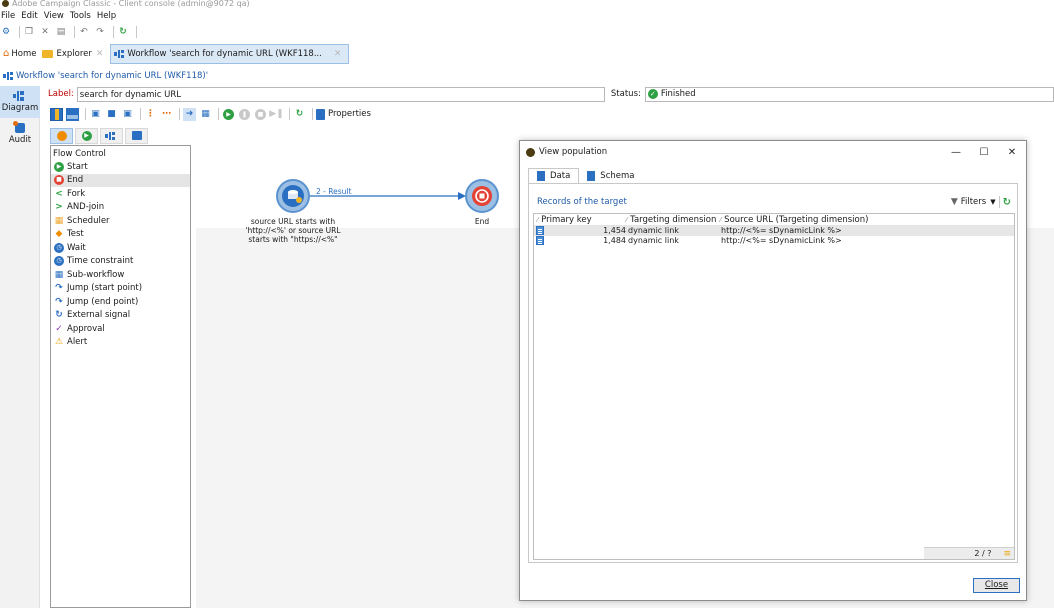 The image size is (1054, 608). I want to click on flow-control-icon: ▶, so click(86, 135).